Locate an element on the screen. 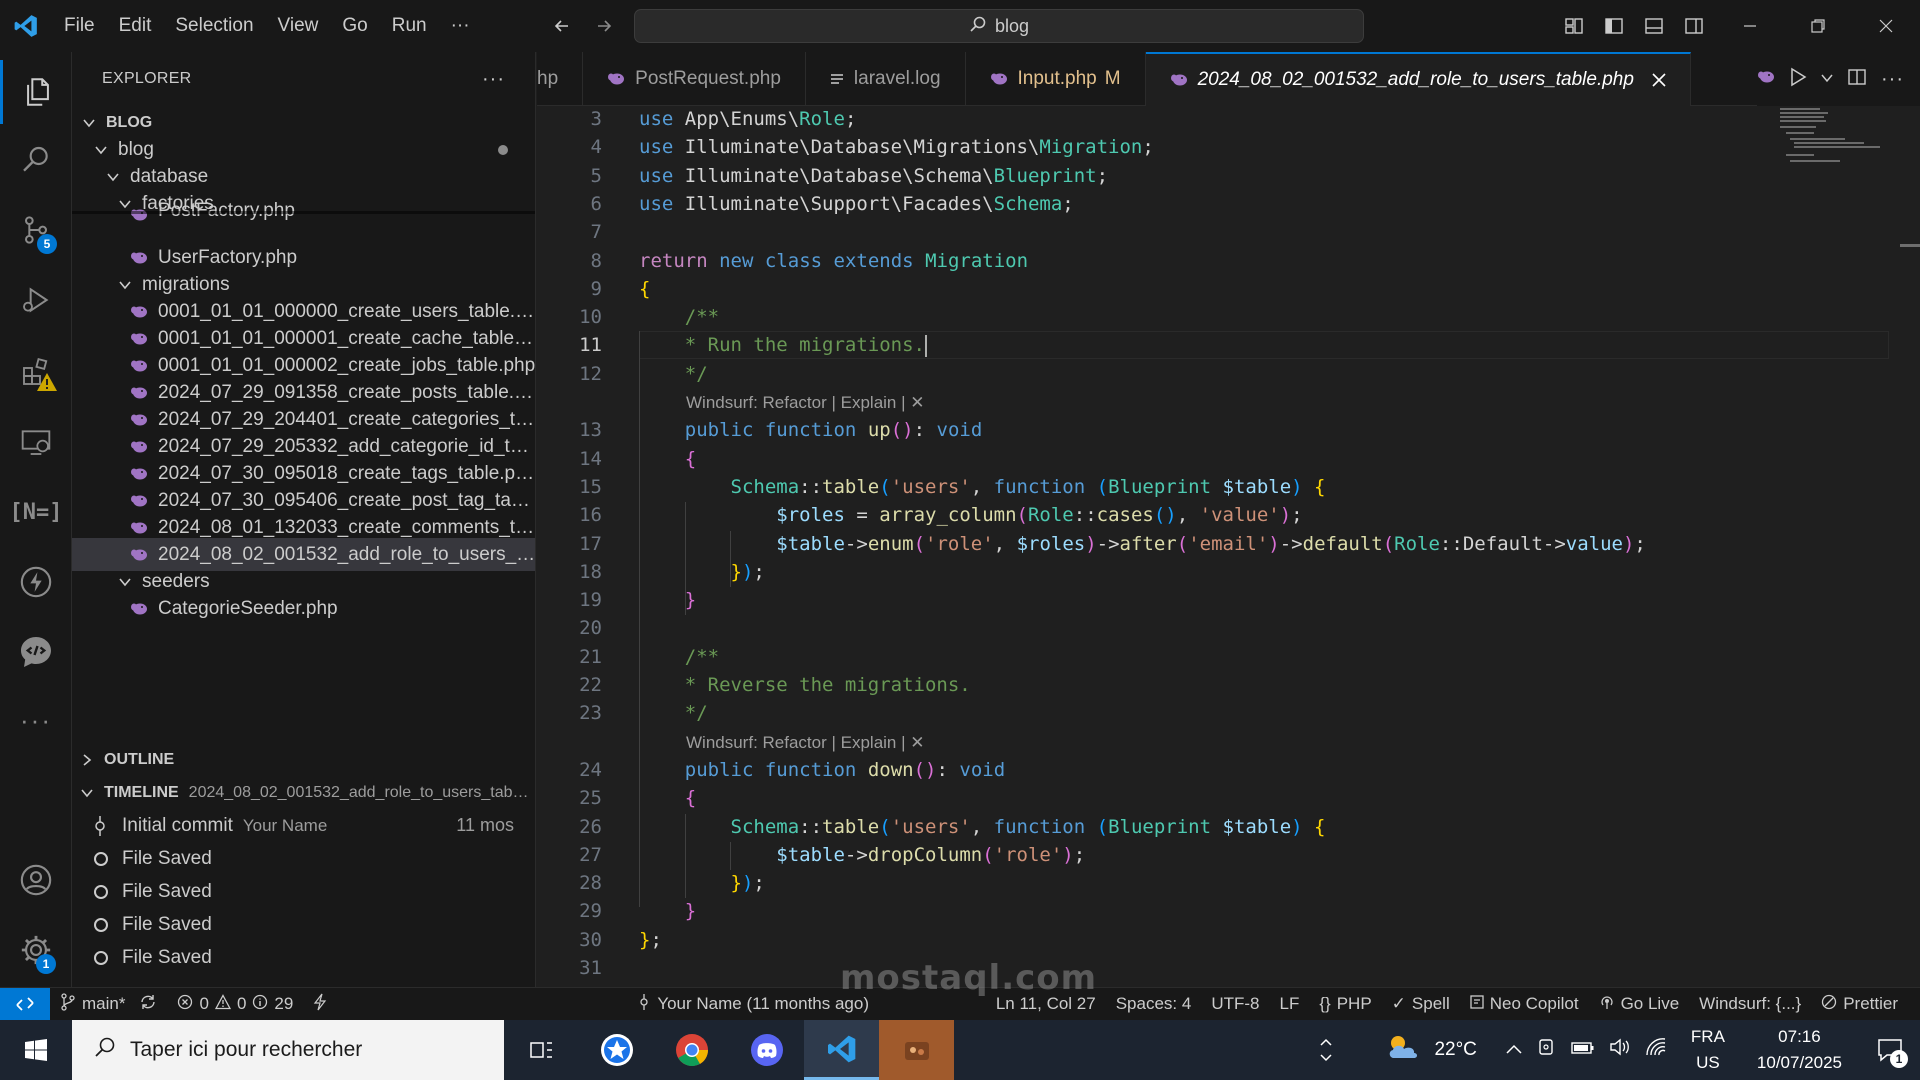 The image size is (1920, 1080). codelens-windsurf: Windsurf: Refactor | Explain | ✕ is located at coordinates (805, 743).